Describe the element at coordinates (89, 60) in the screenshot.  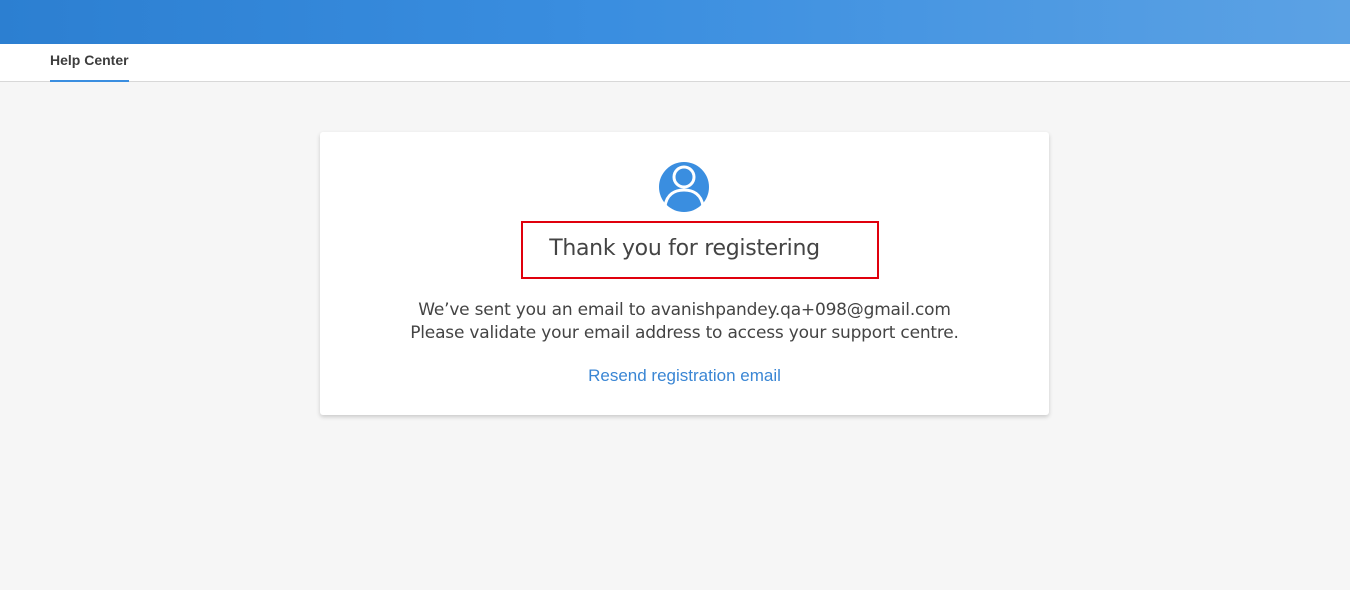
I see `tab-help-center-label: Help Center` at that location.